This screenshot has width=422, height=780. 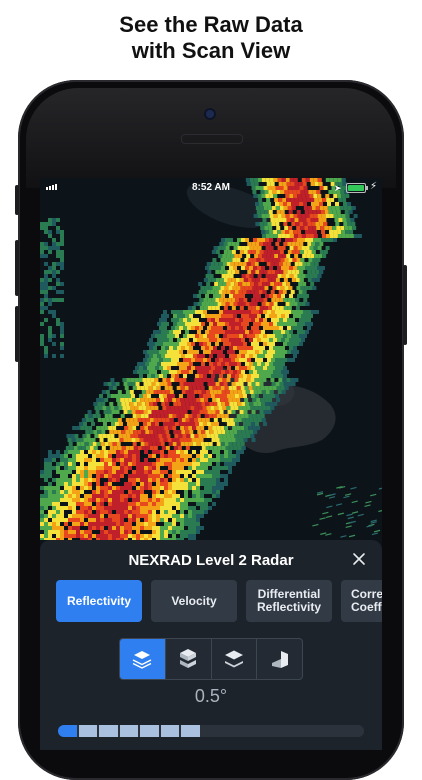 What do you see at coordinates (211, 560) in the screenshot?
I see `panel-title: NEXRAD Level 2 Radar` at bounding box center [211, 560].